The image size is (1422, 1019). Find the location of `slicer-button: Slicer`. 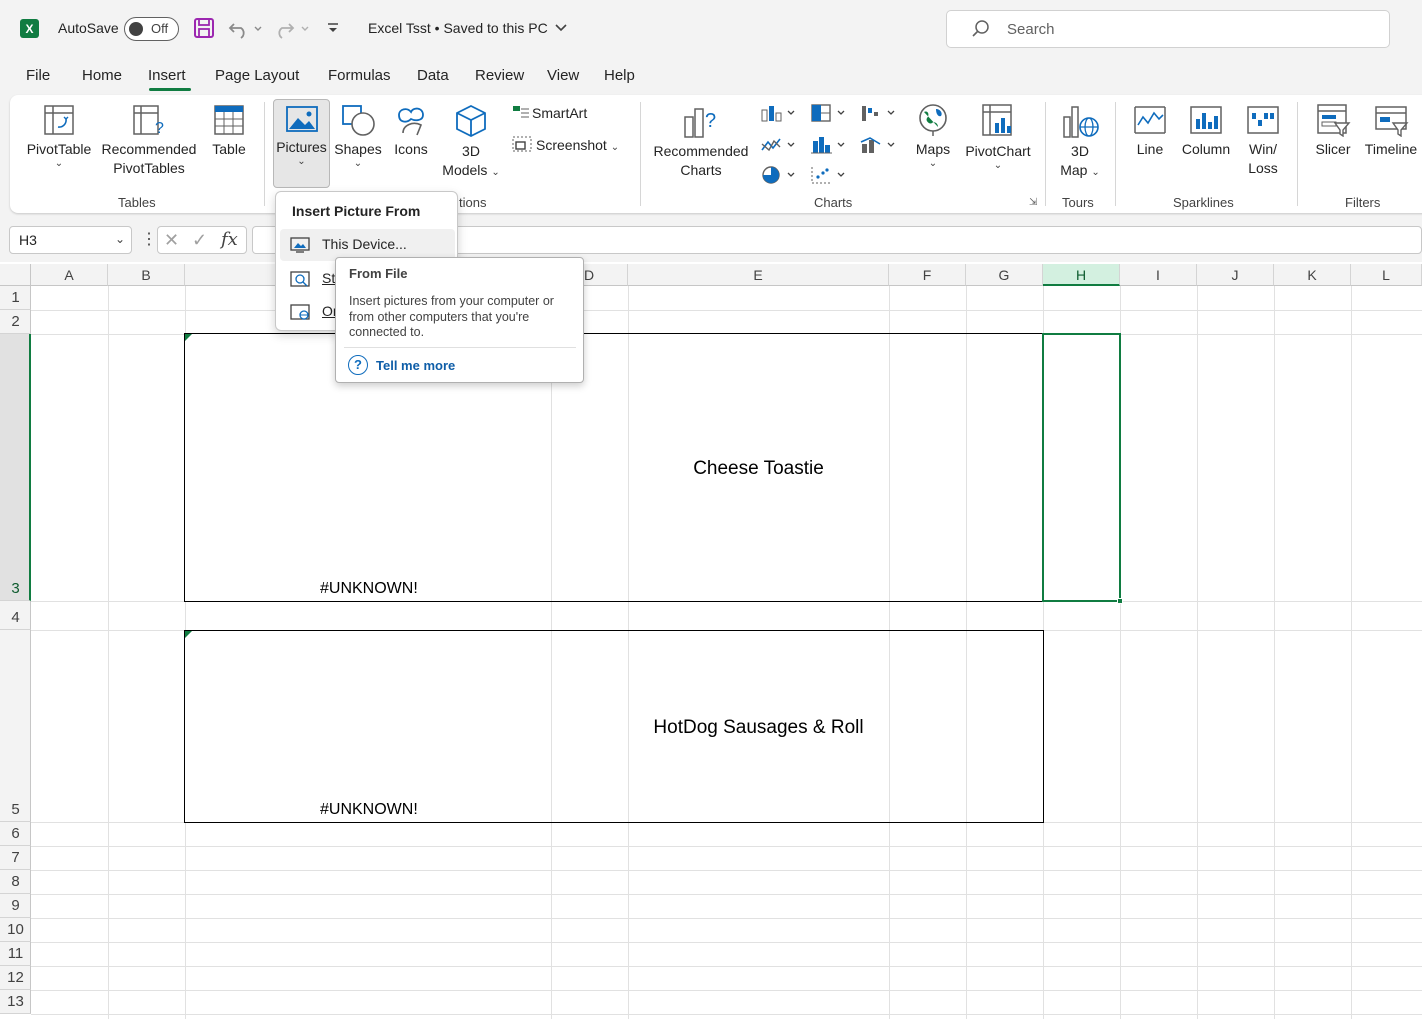

slicer-button: Slicer is located at coordinates (1333, 131).